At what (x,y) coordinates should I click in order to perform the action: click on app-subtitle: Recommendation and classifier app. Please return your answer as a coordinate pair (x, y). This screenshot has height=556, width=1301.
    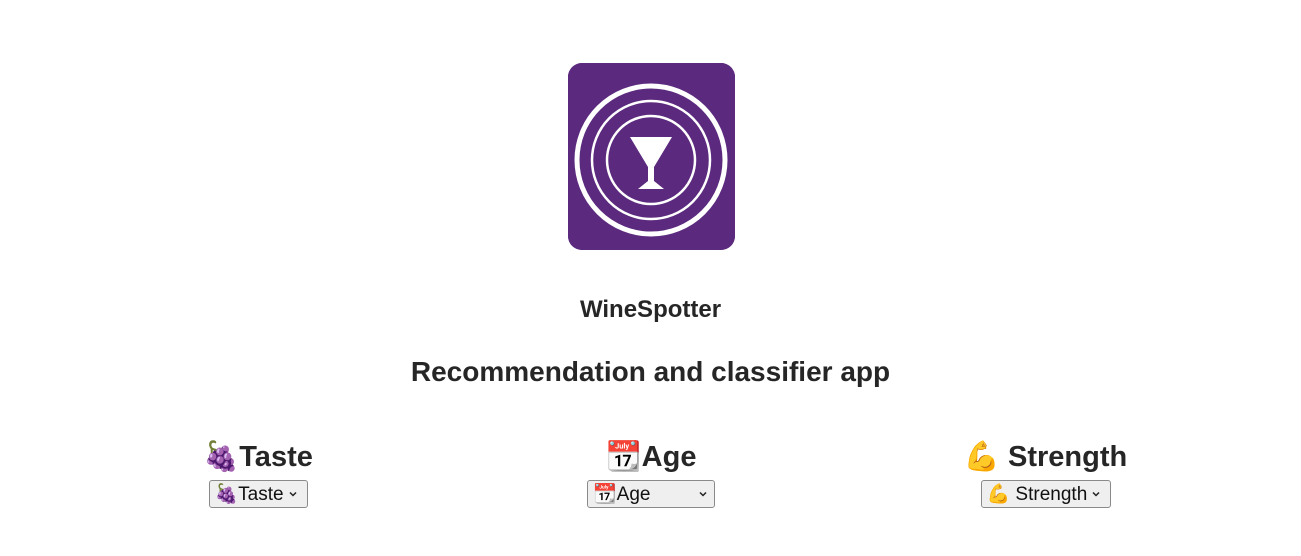
    Looking at the image, I should click on (650, 371).